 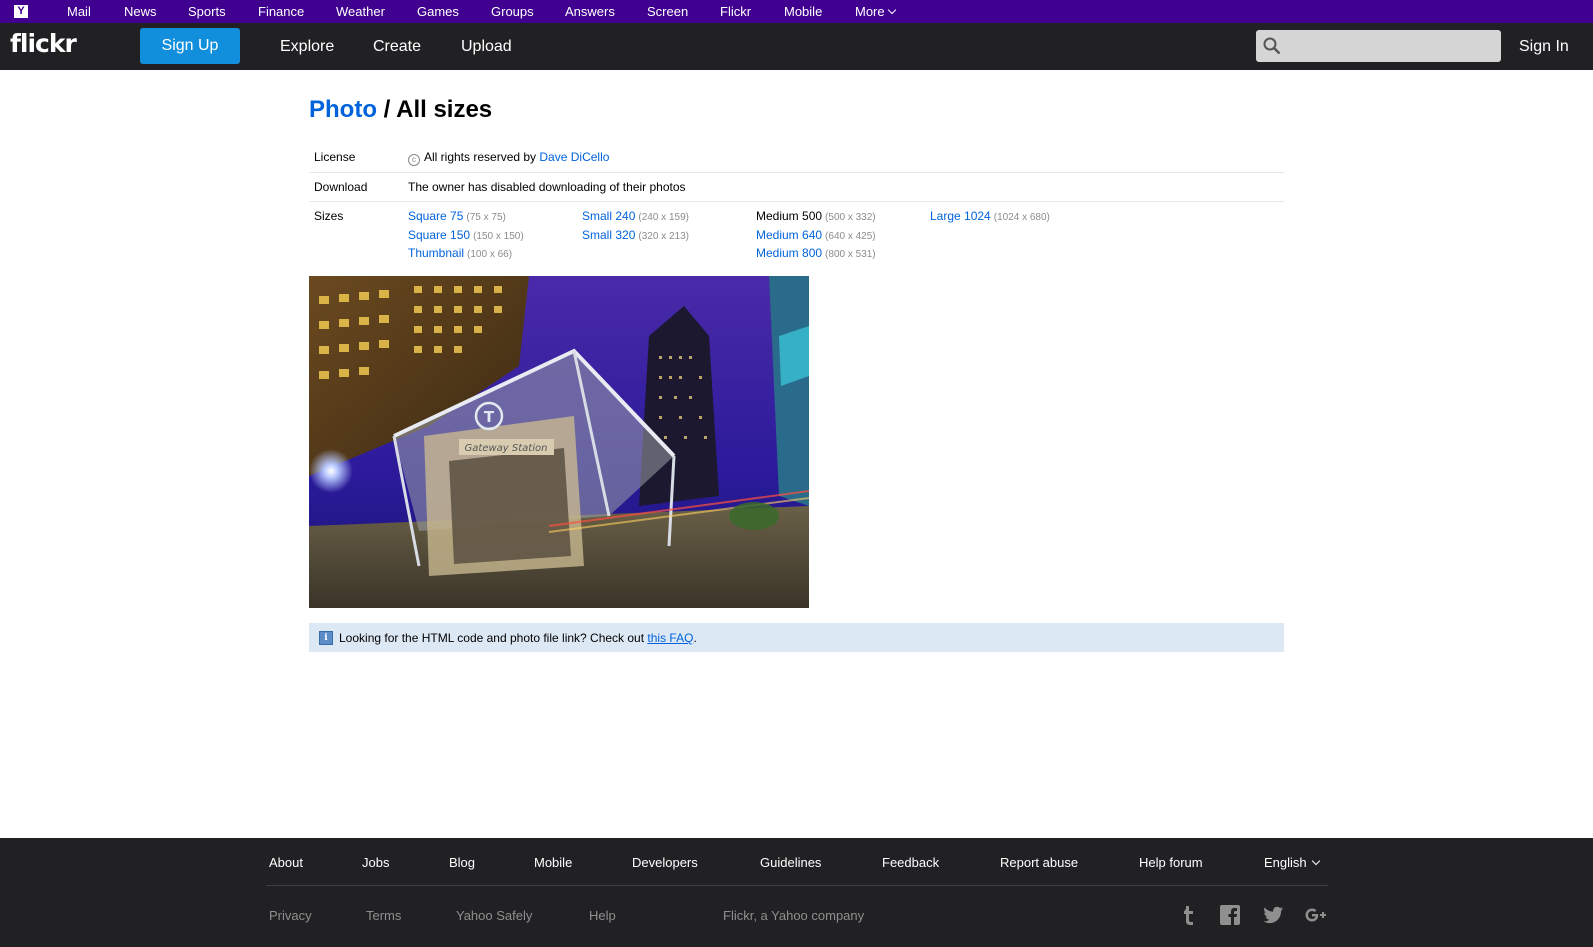 What do you see at coordinates (343, 109) in the screenshot?
I see `breadcrumb-photo: Photo` at bounding box center [343, 109].